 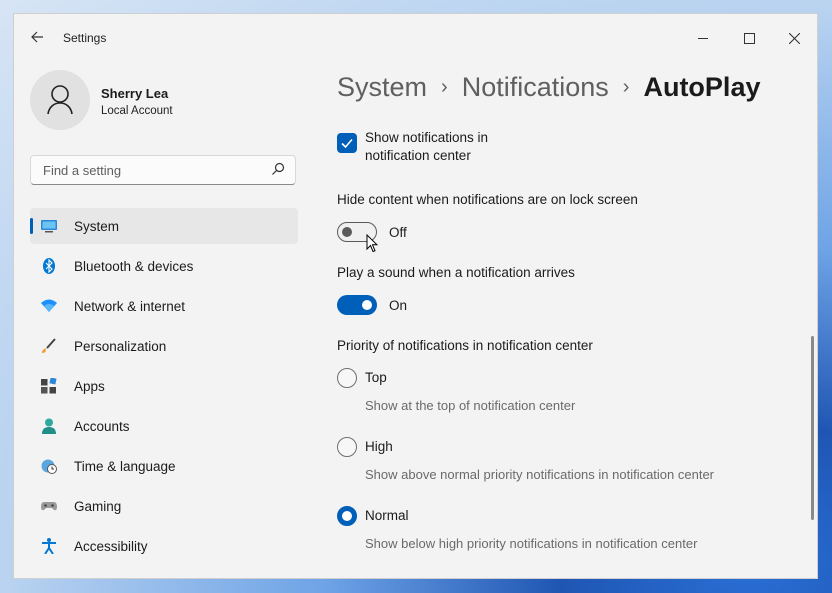 I want to click on priority-high-label: High, so click(x=379, y=446).